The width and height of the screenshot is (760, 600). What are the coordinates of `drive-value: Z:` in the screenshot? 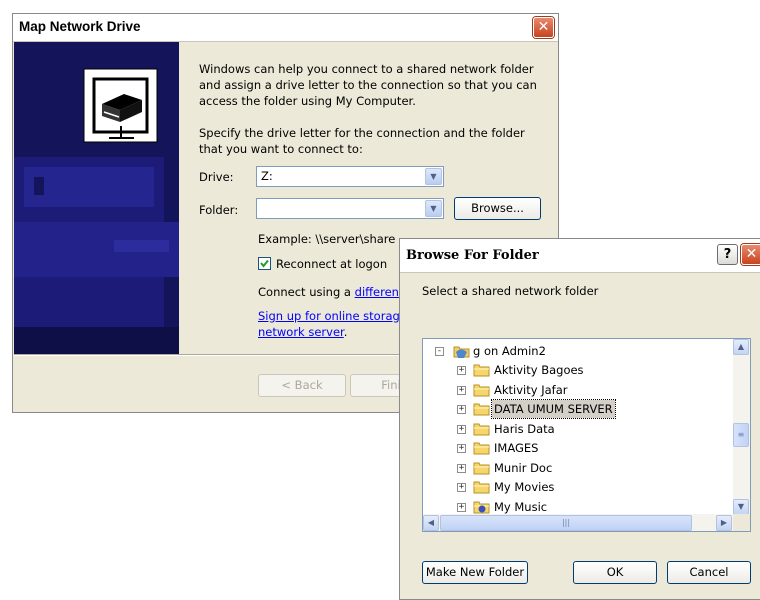 It's located at (267, 176).